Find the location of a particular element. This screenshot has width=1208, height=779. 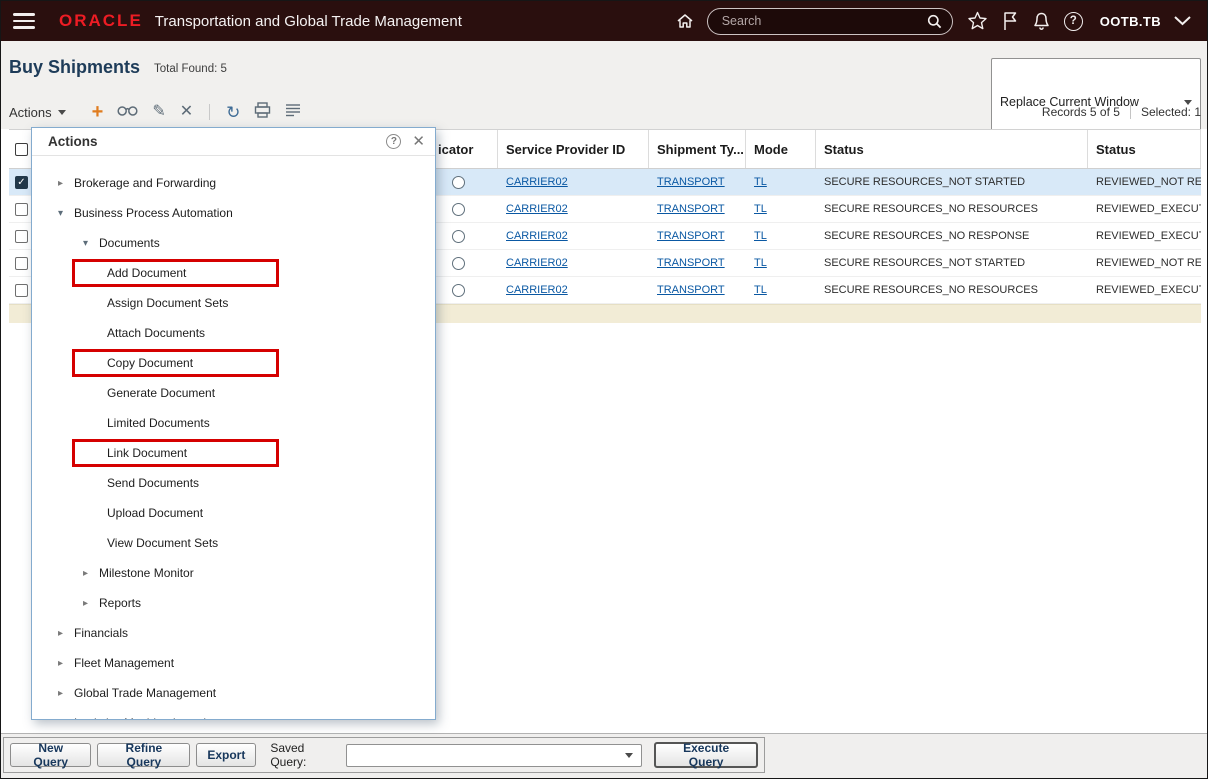

action-item-logistics-machine-learning: ▸Logistics Machine Learning is located at coordinates (233, 713).